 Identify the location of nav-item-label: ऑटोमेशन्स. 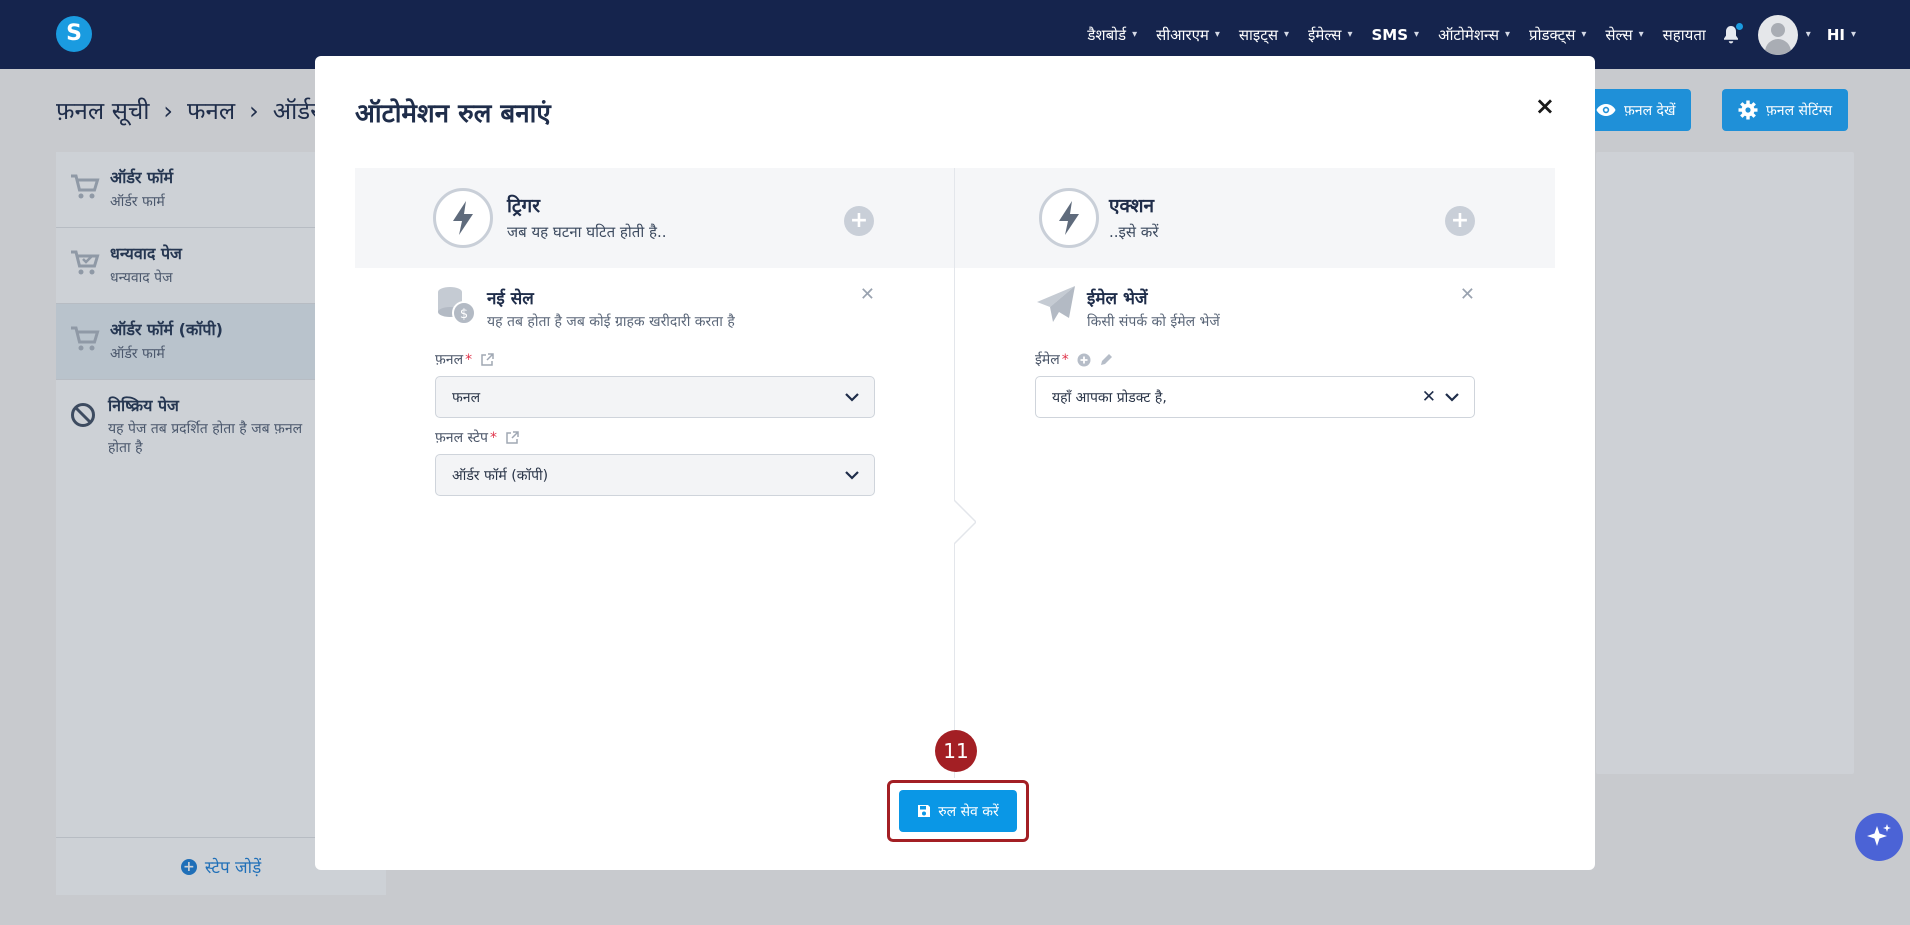
(1468, 34).